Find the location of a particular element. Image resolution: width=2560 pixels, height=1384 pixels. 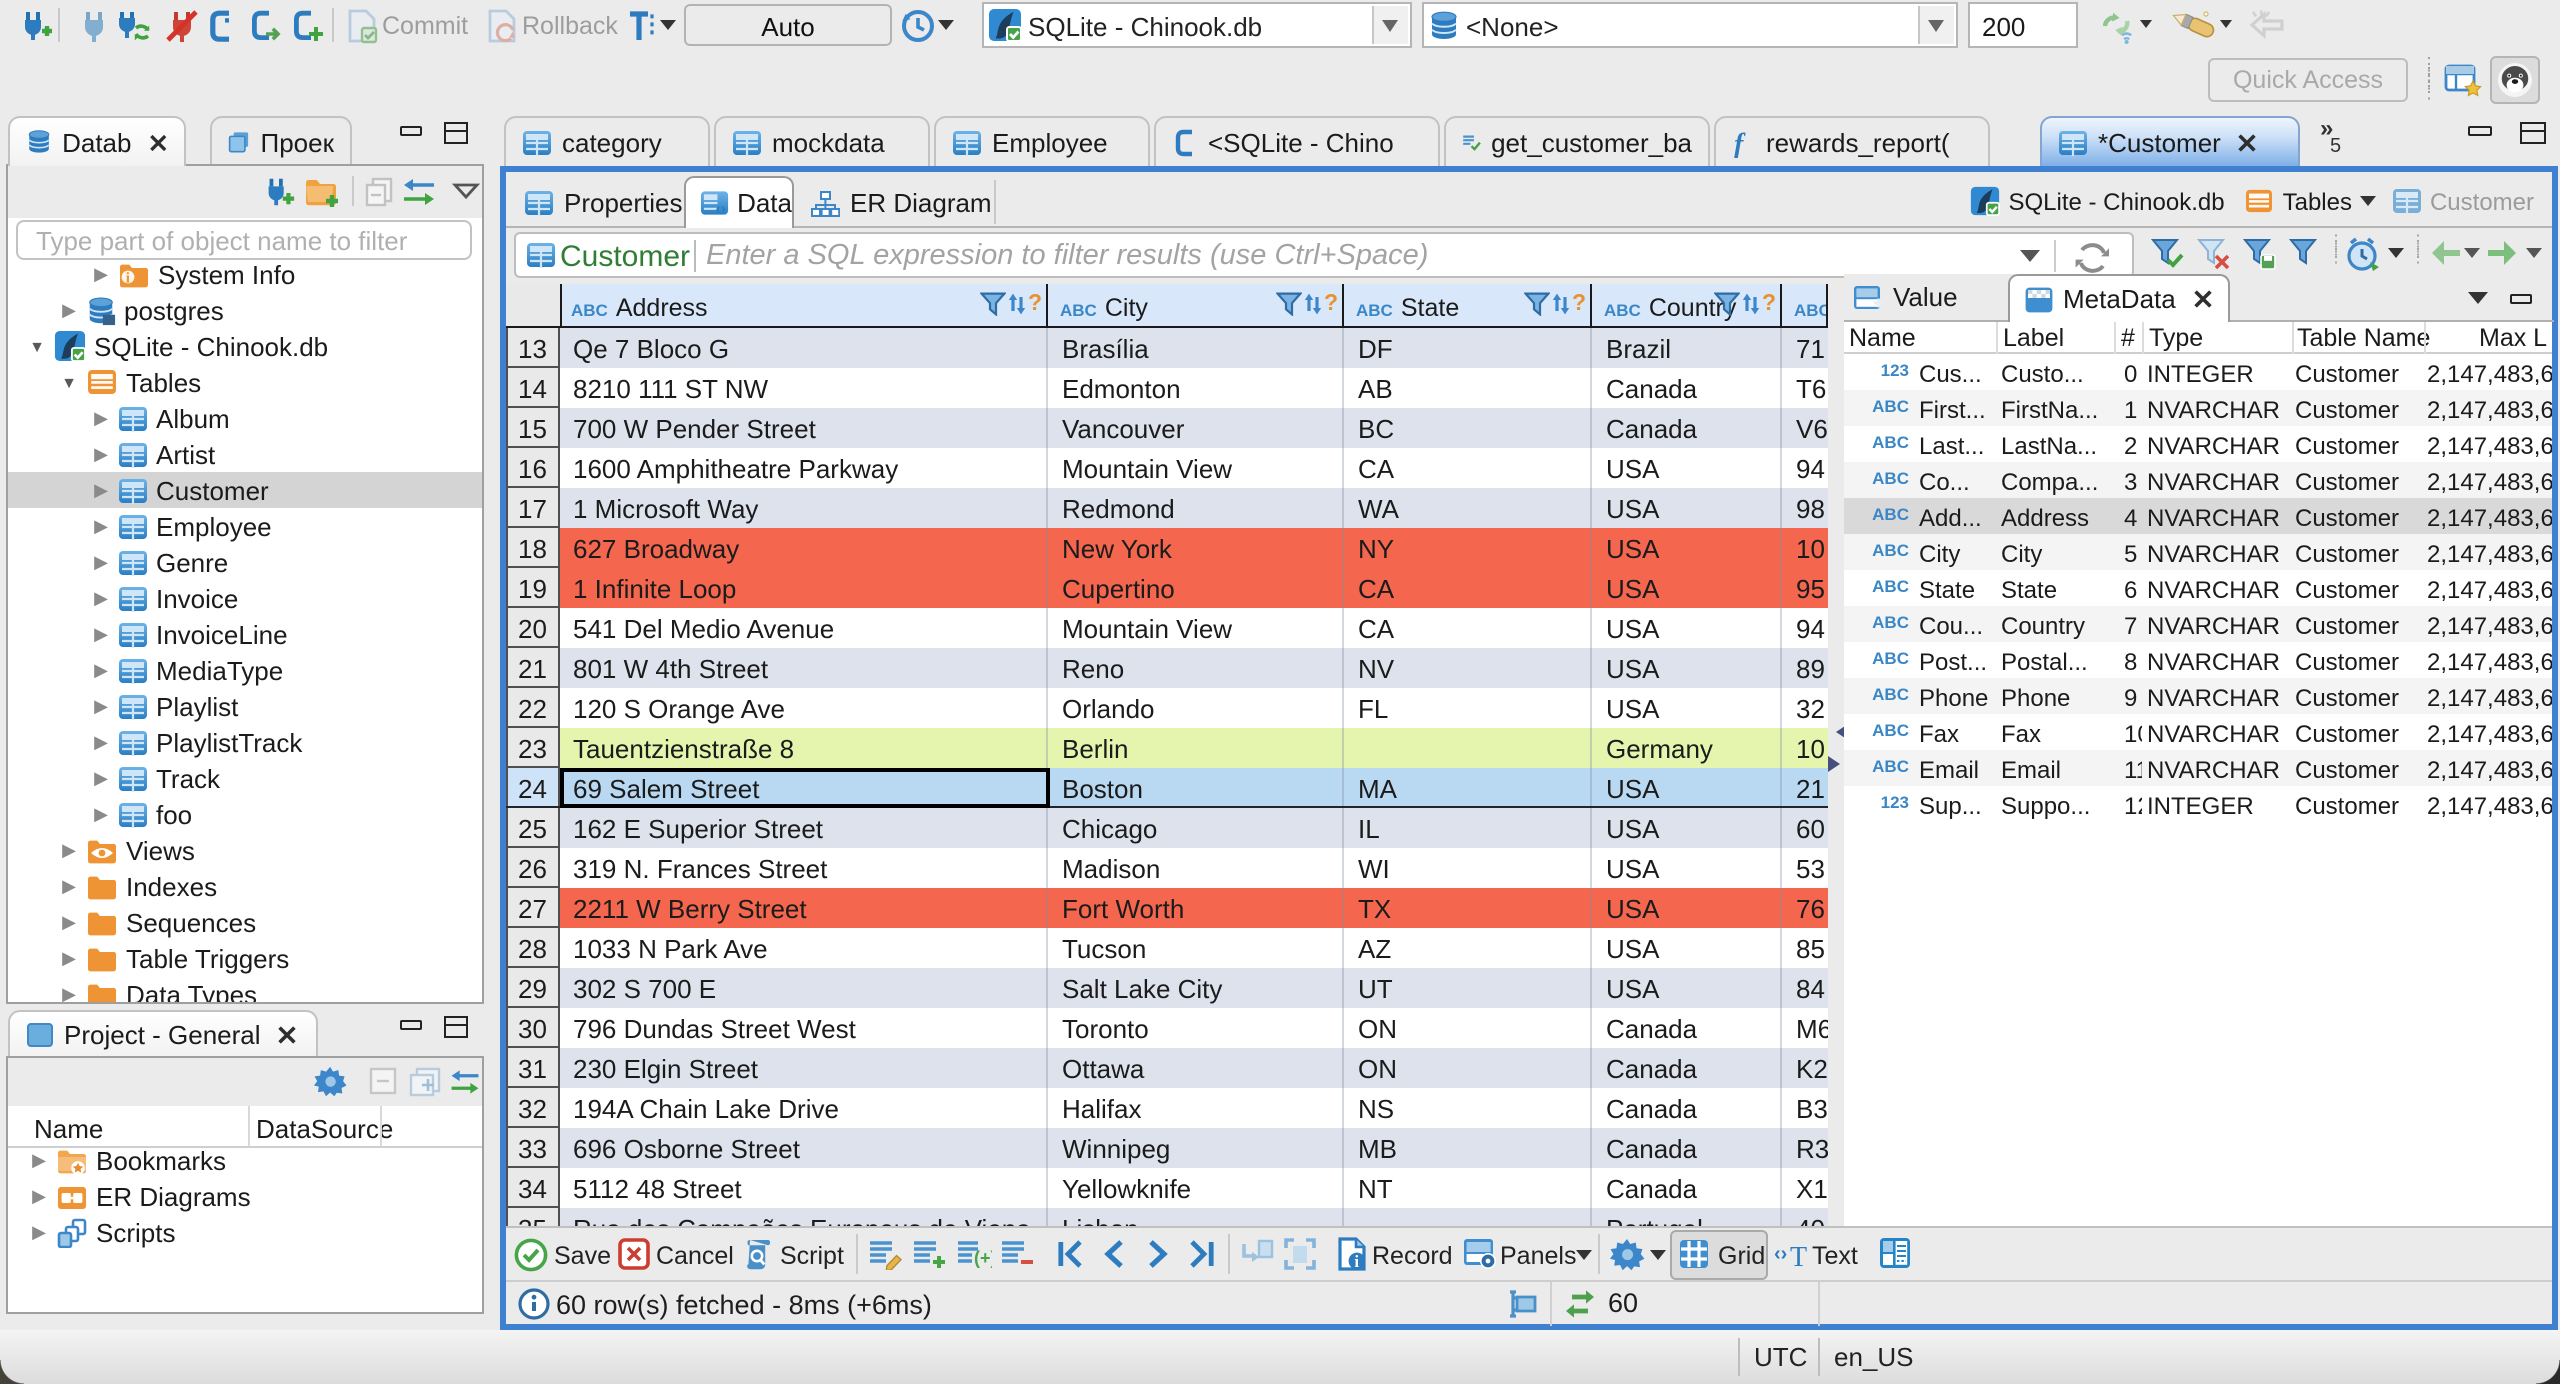

svg-text: T is located at coordinates (1798, 1256).